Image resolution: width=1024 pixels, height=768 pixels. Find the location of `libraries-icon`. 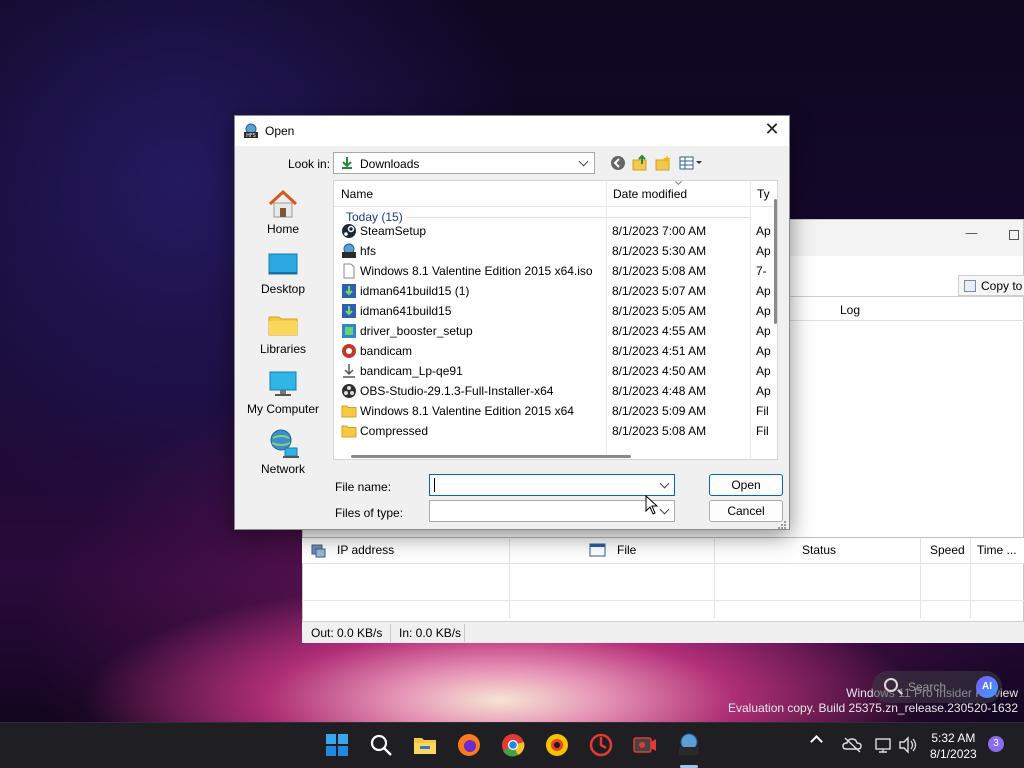

libraries-icon is located at coordinates (283, 326).